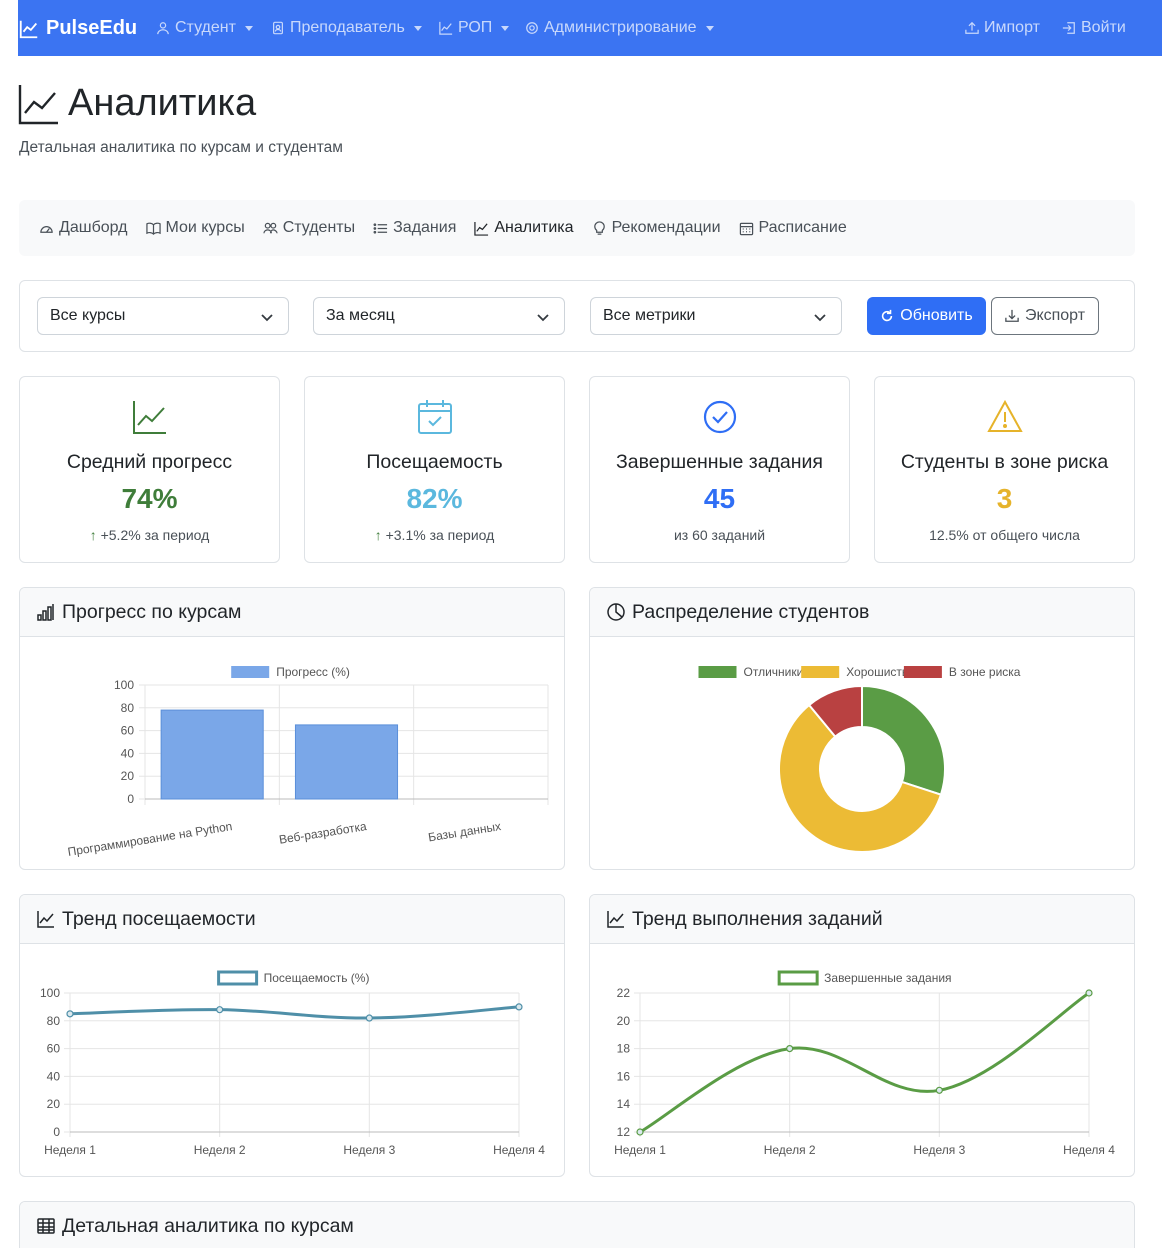 The height and width of the screenshot is (1248, 1162). What do you see at coordinates (360, 315) in the screenshot?
I see `period-select-value: За месяц` at bounding box center [360, 315].